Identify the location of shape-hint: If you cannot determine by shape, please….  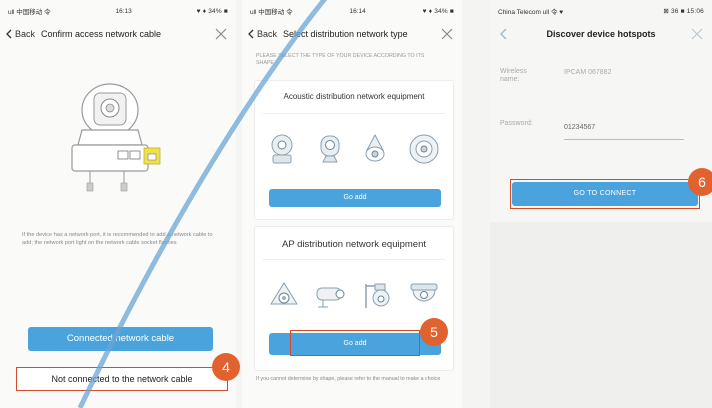
(348, 379).